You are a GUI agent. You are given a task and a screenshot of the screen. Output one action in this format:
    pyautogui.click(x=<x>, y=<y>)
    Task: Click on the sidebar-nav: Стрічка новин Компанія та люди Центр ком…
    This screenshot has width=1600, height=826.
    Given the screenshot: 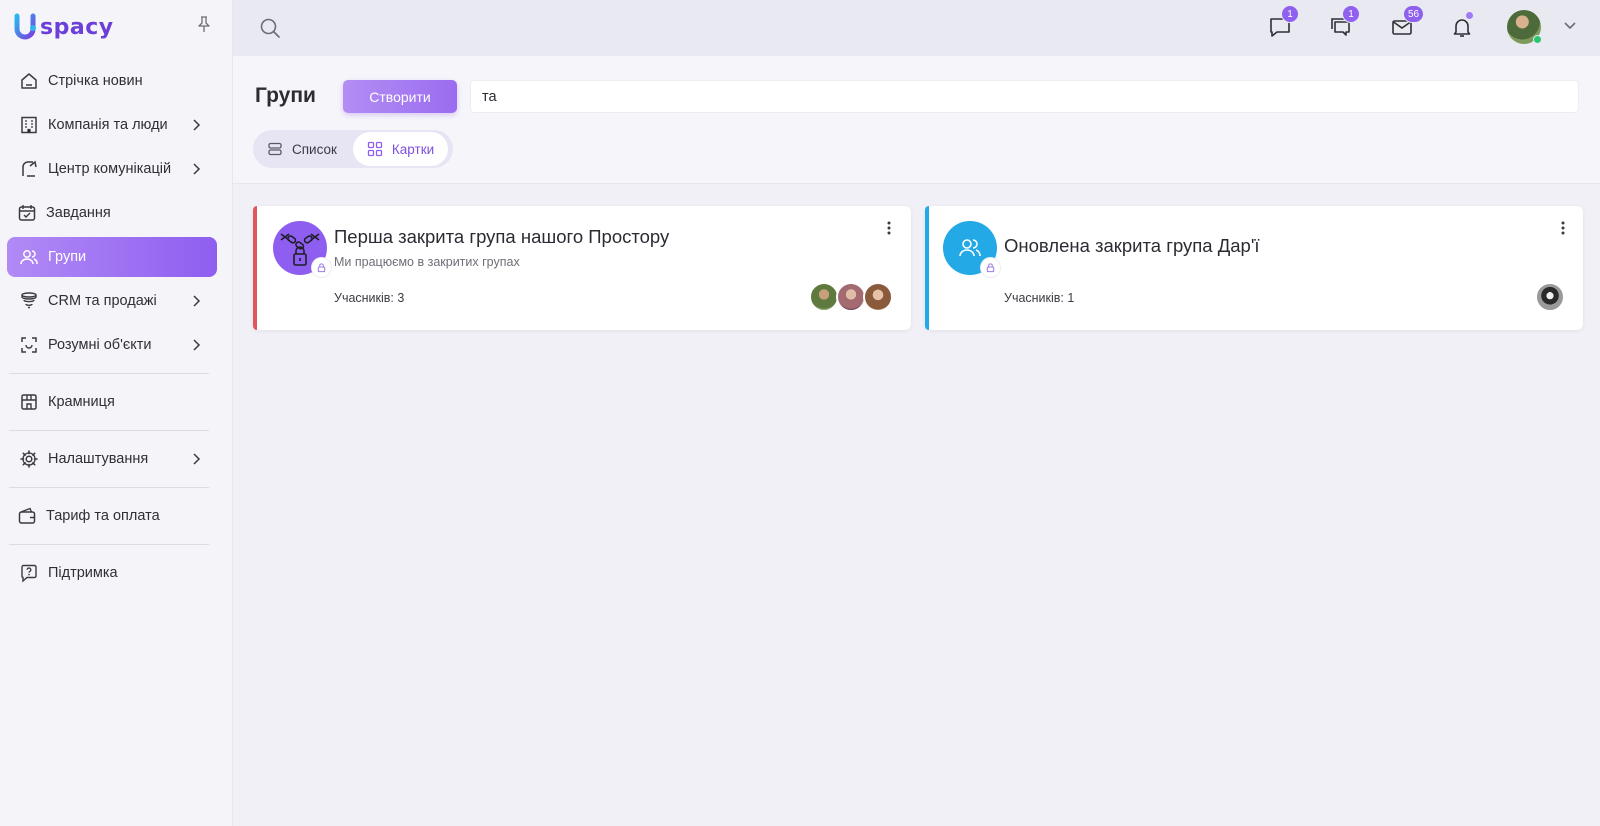 What is the action you would take?
    pyautogui.click(x=112, y=329)
    